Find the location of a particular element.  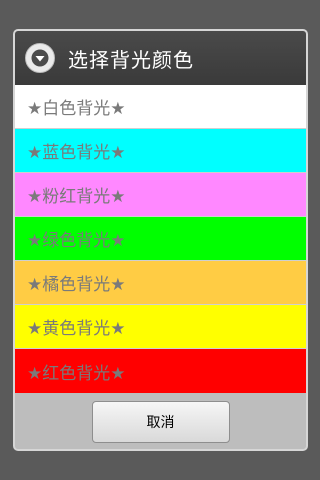

dialog-button-bar: 取消 is located at coordinates (160, 421).